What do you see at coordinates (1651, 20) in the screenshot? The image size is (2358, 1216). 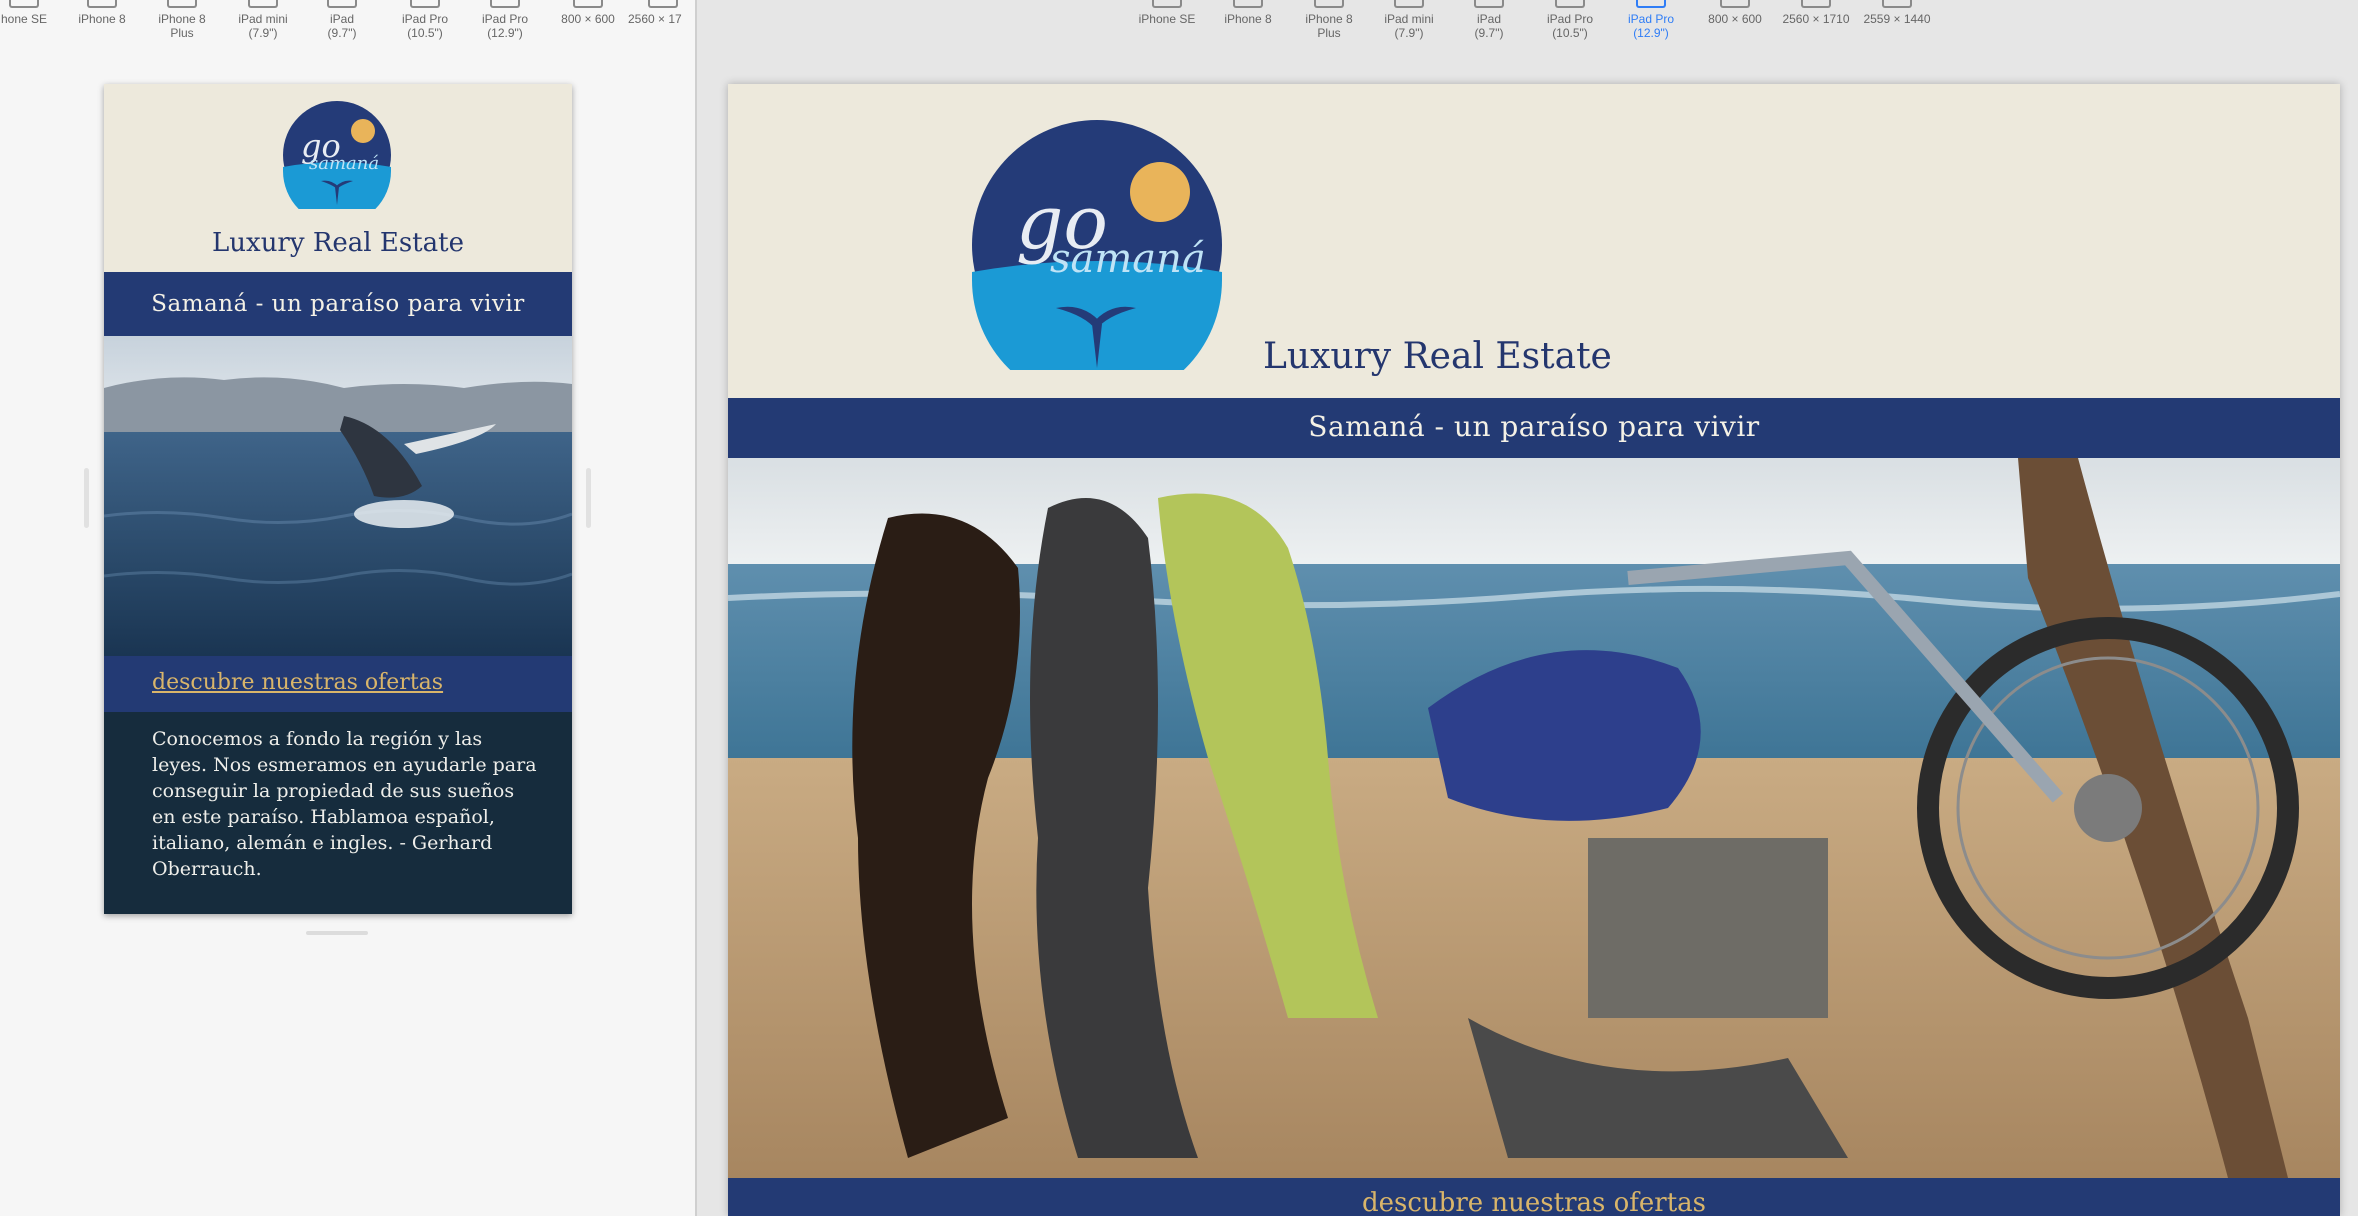 I see `device-ipad-pro-12-selected: iPad Pro (12.9")` at bounding box center [1651, 20].